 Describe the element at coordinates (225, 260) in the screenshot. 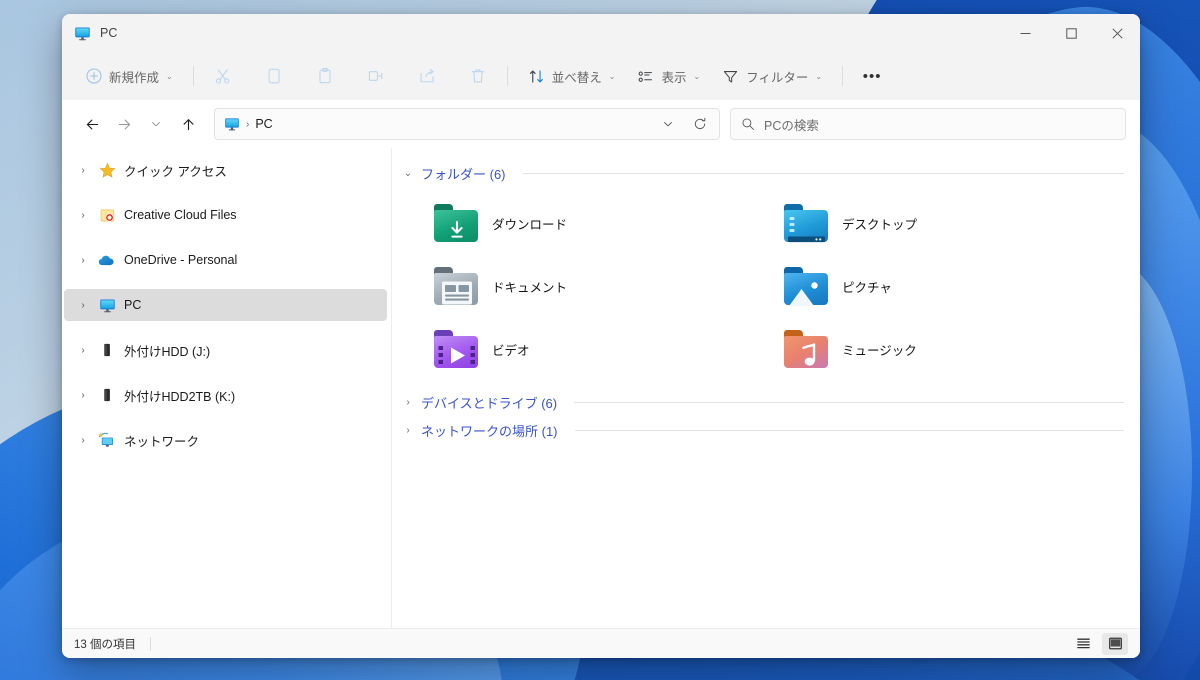

I see `sidebar-item-onedrive-personal: › OneDrive - Personal` at that location.